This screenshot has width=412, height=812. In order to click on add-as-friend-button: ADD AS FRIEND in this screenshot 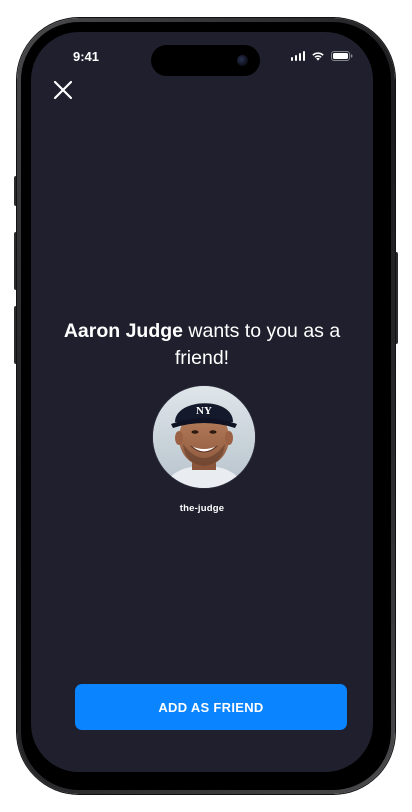, I will do `click(211, 707)`.